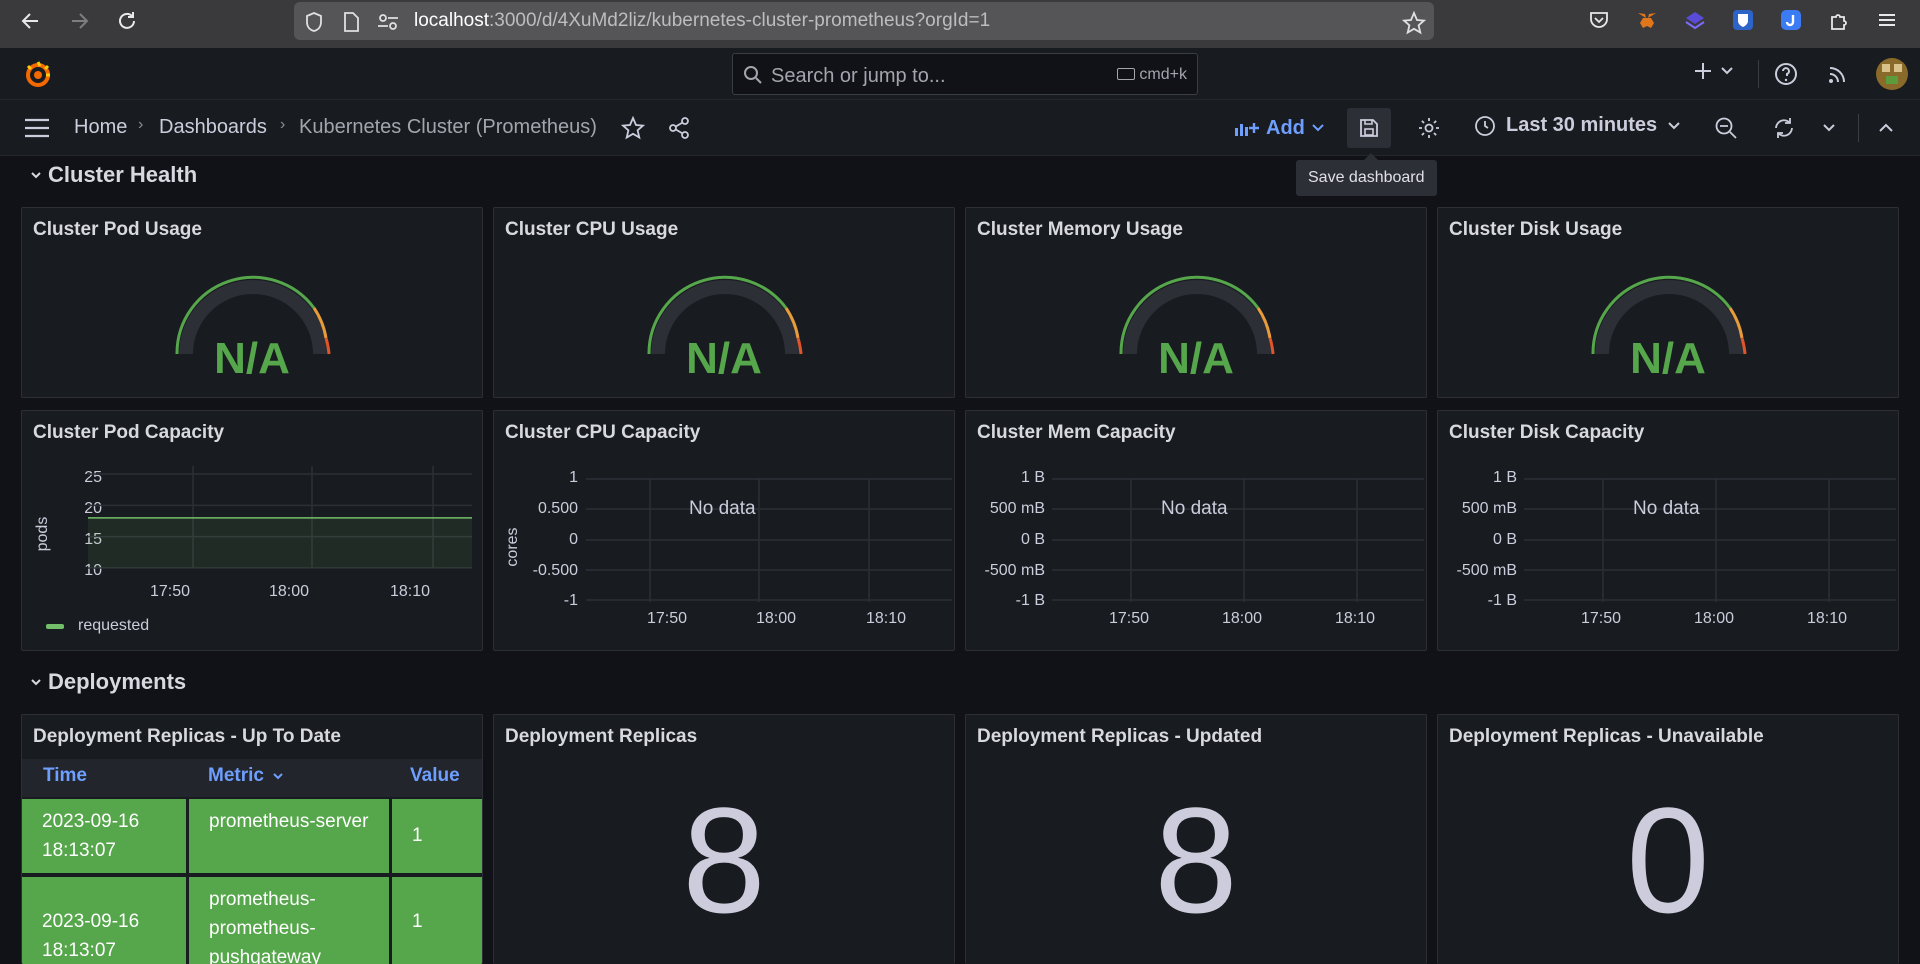 The width and height of the screenshot is (1920, 964). I want to click on stat-value: 0, so click(1668, 860).